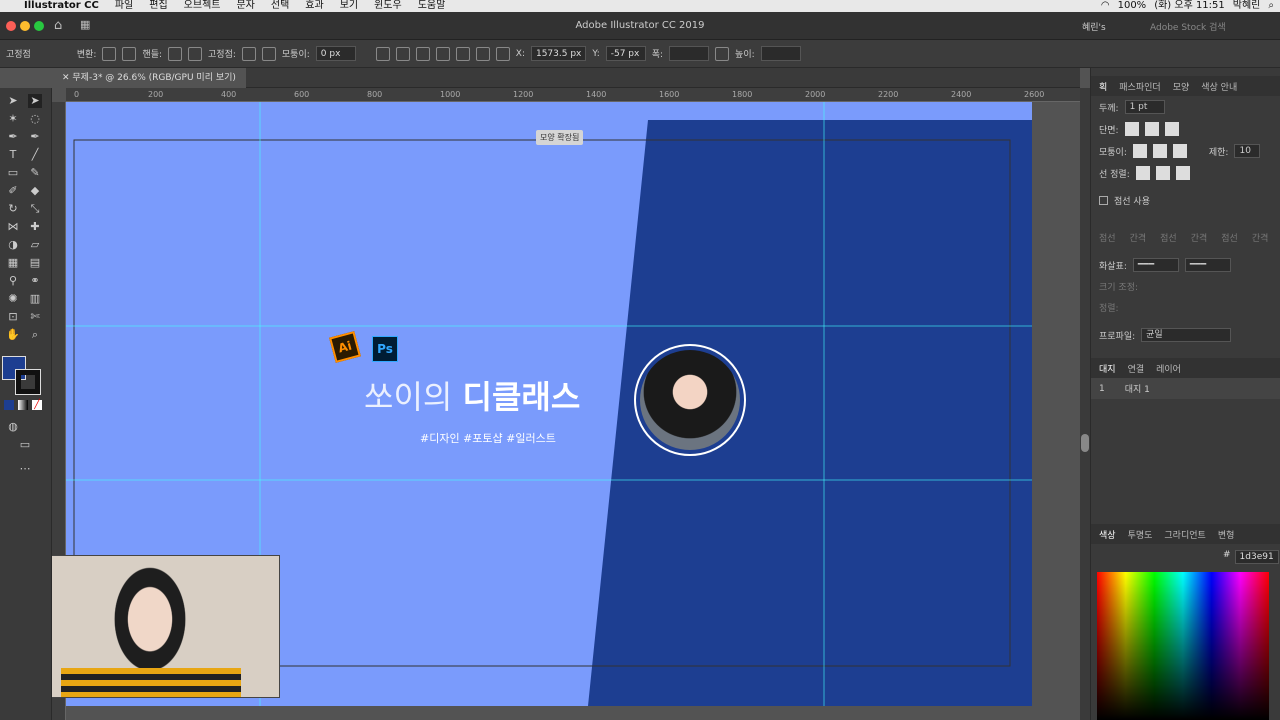 Image resolution: width=1280 pixels, height=720 pixels. Describe the element at coordinates (195, 53) in the screenshot. I see `handle-hide-icon` at that location.